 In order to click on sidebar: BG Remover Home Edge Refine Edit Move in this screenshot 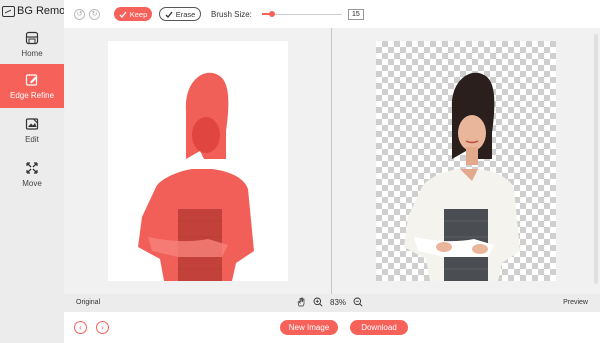, I will do `click(40, 171)`.